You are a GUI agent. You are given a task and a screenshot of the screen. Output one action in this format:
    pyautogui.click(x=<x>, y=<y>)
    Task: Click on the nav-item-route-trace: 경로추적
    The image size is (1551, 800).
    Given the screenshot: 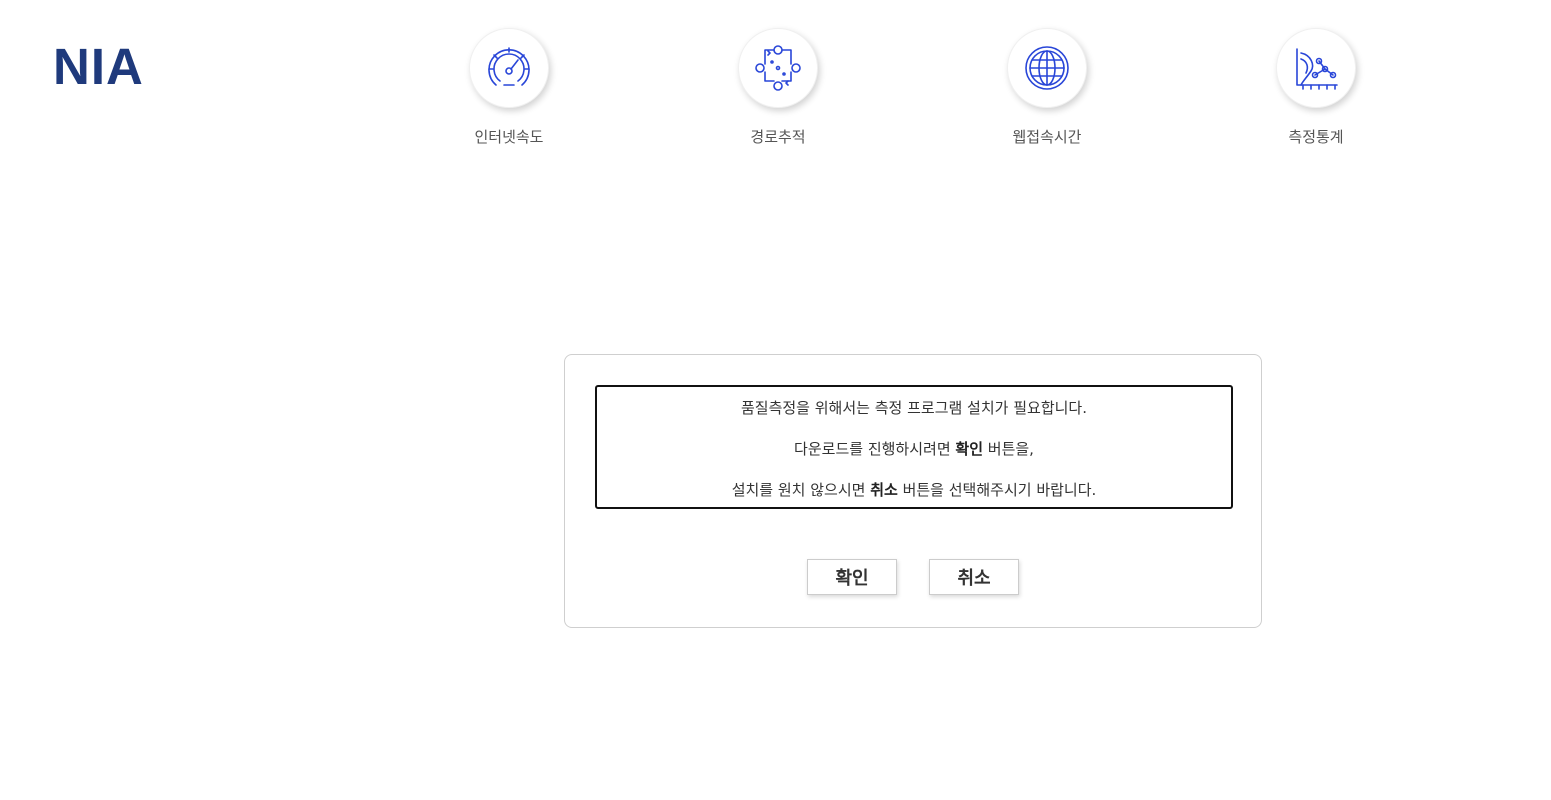 What is the action you would take?
    pyautogui.click(x=778, y=87)
    